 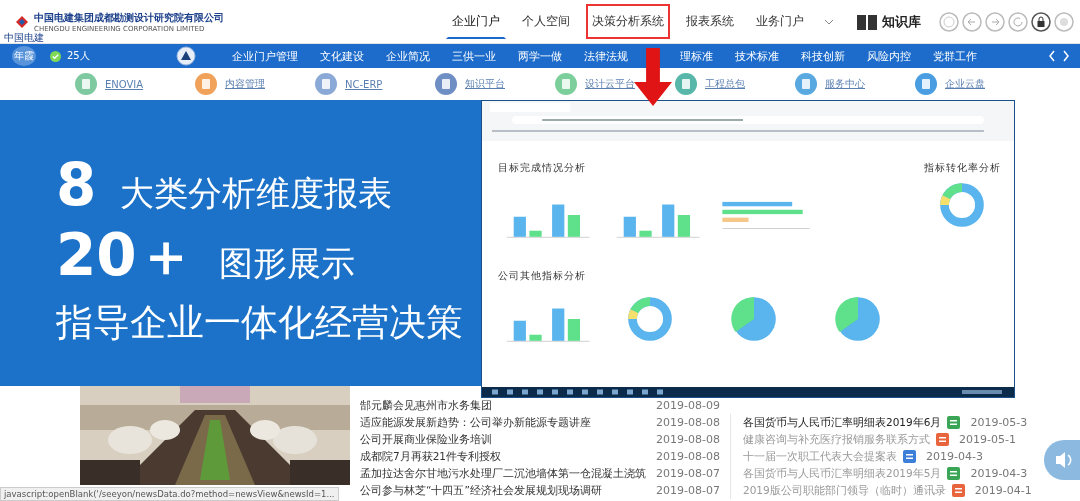 What do you see at coordinates (364, 84) in the screenshot?
I see `app-link: NC-ERP` at bounding box center [364, 84].